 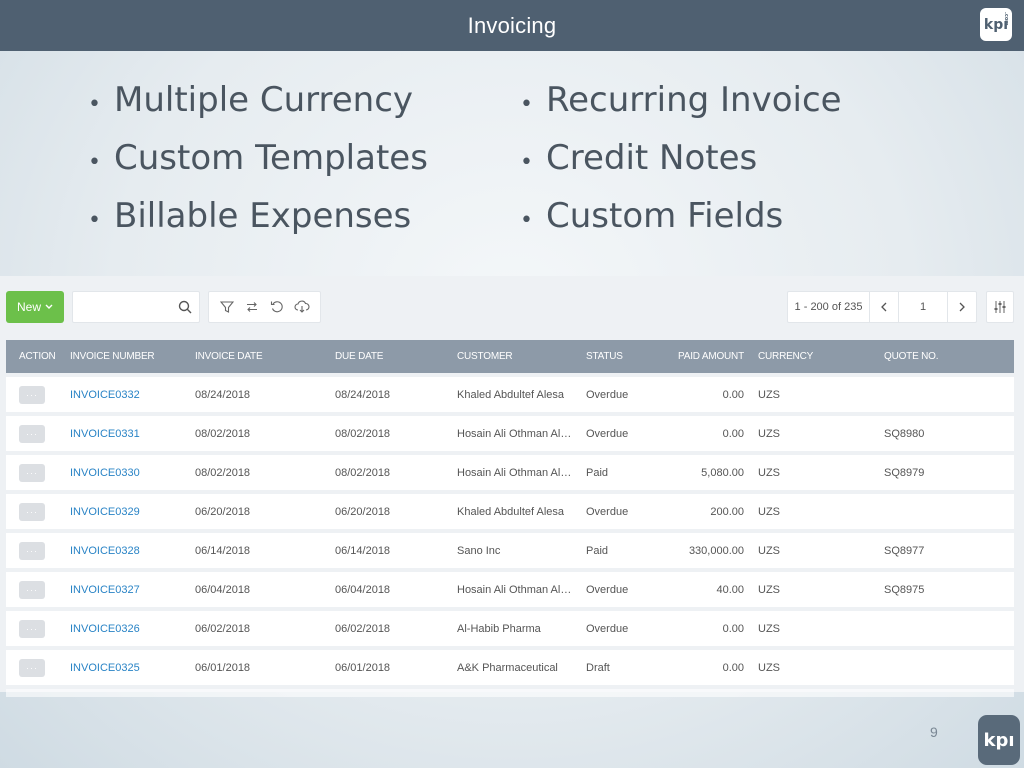 What do you see at coordinates (227, 307) in the screenshot?
I see `filter-icon` at bounding box center [227, 307].